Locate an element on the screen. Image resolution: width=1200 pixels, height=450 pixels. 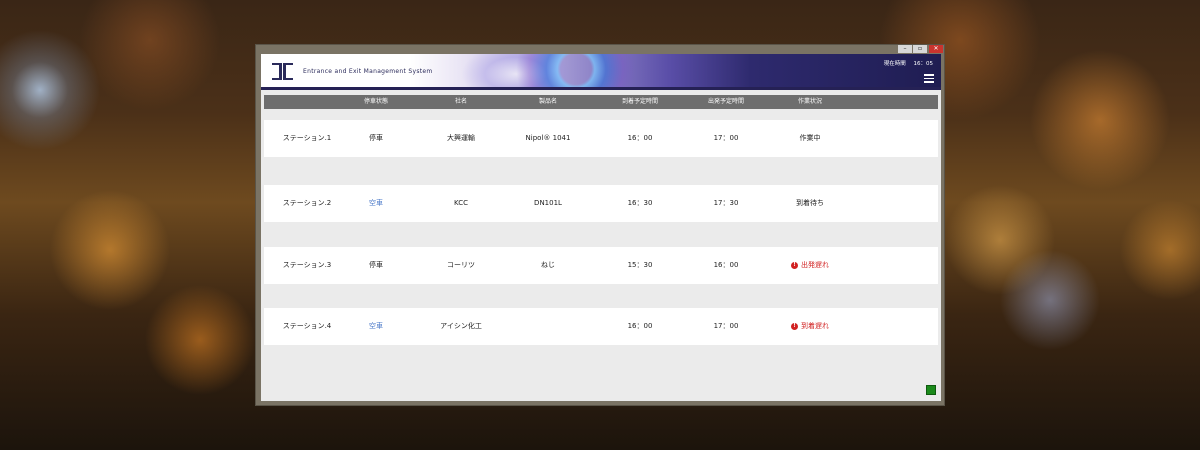
header-swirl-graphic is located at coordinates (576, 72).